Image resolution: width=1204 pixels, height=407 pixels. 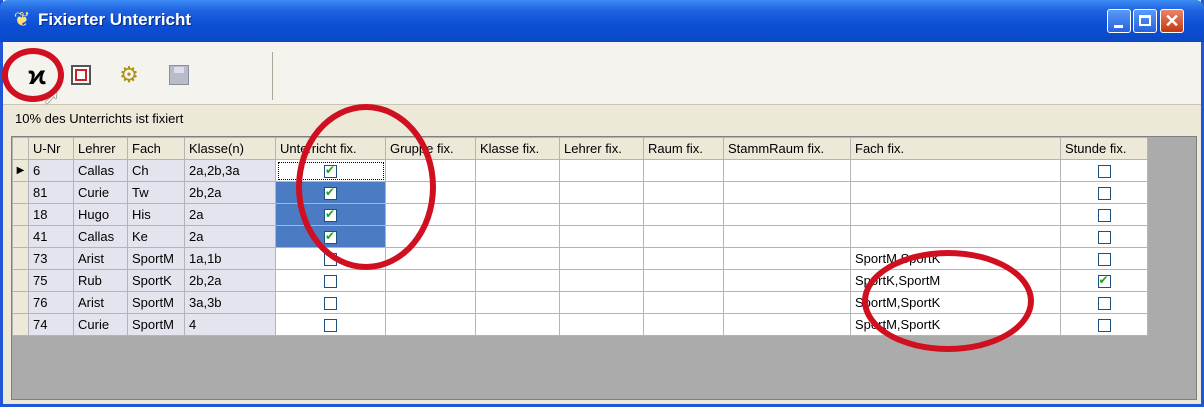 I want to click on settings-button: ⚙, so click(x=129, y=75).